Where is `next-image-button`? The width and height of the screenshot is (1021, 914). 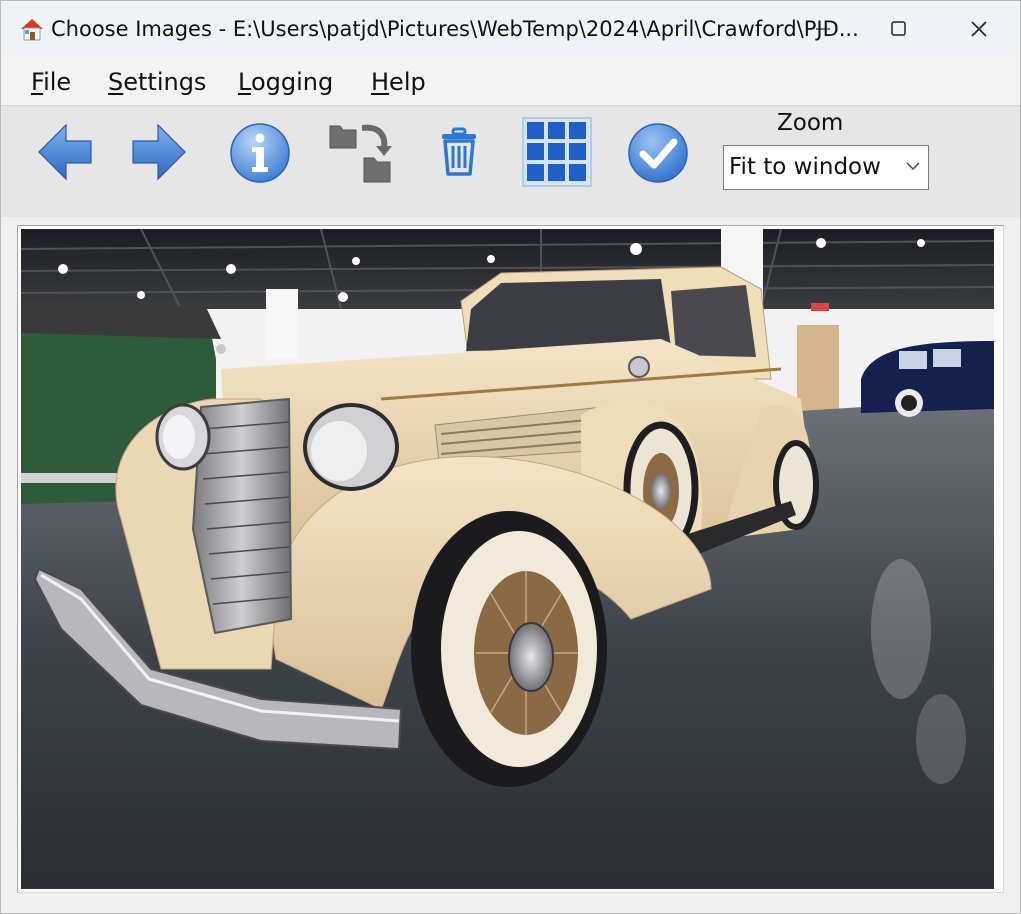 next-image-button is located at coordinates (159, 152).